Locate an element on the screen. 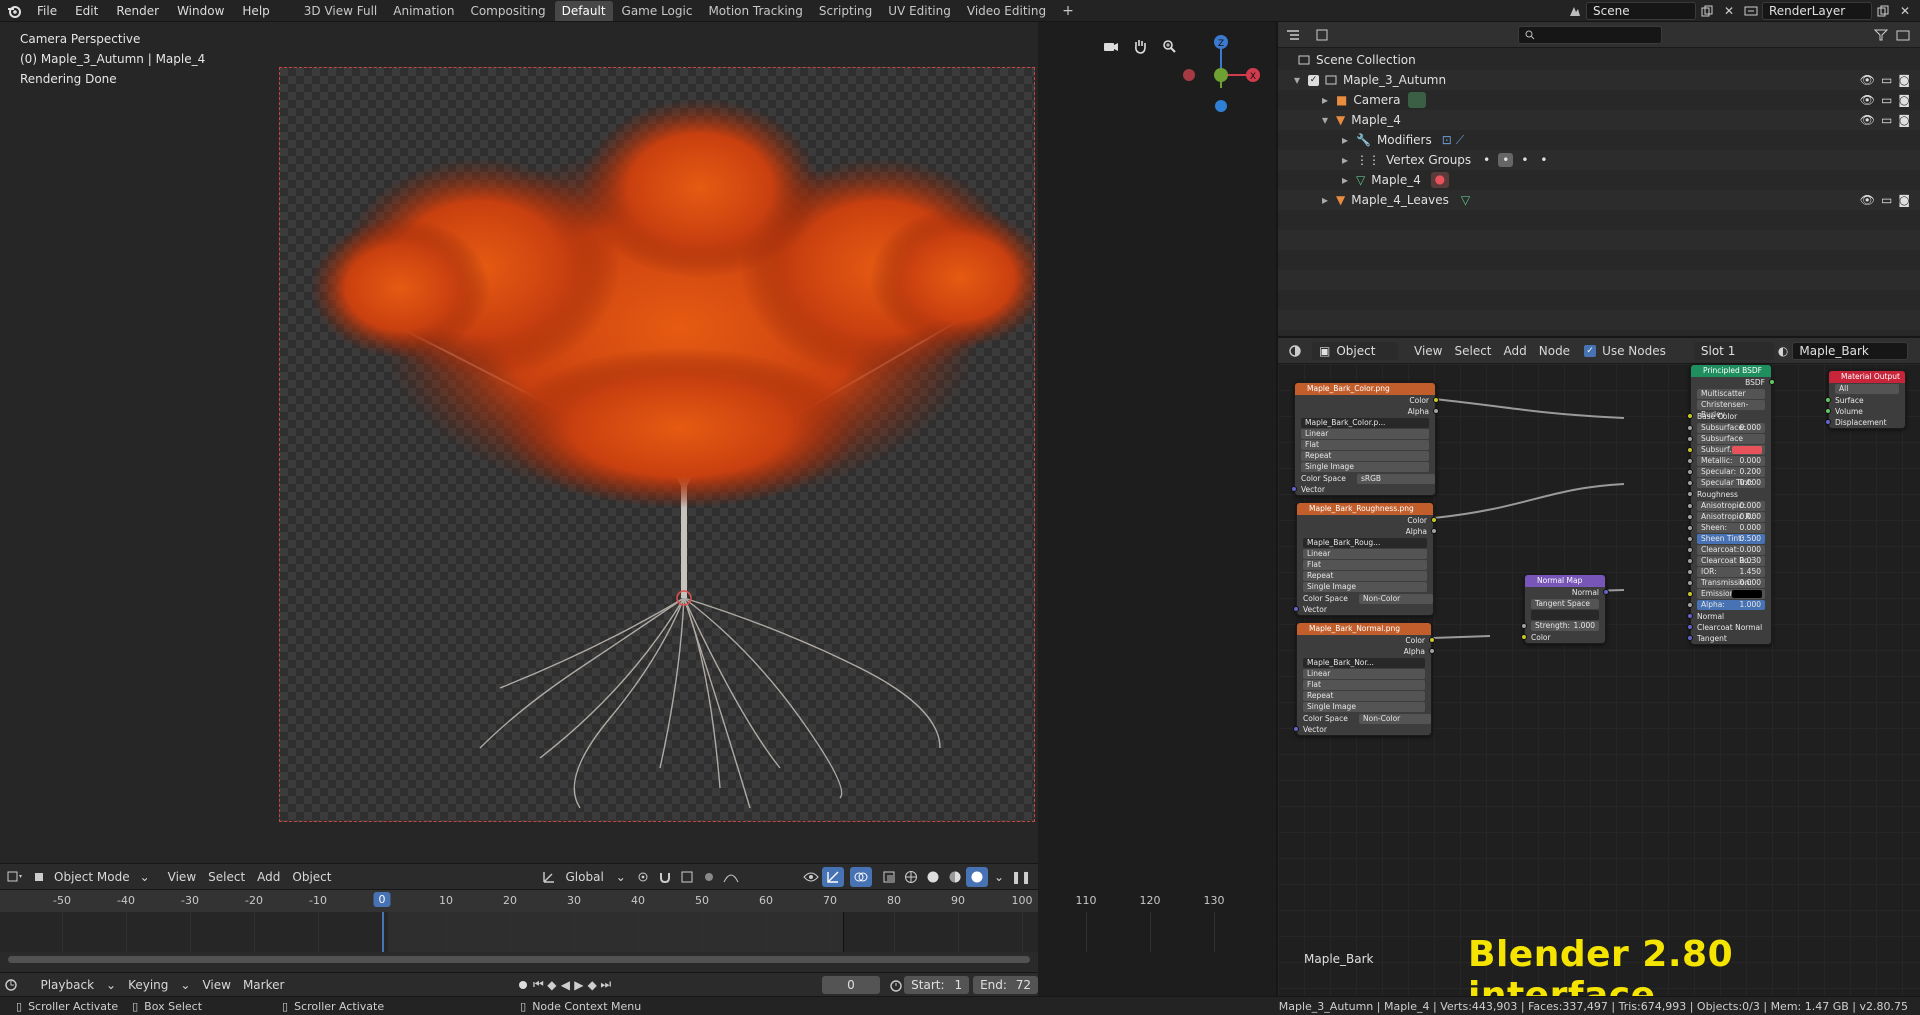 Image resolution: width=1920 pixels, height=1015 pixels. material-shading-icon is located at coordinates (955, 877).